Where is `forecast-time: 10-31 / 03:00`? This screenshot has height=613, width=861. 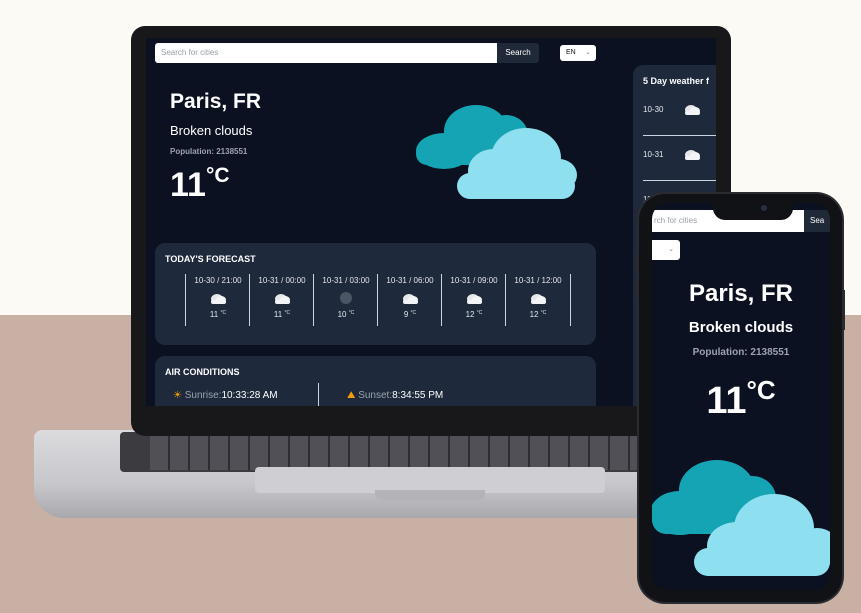
forecast-time: 10-31 / 03:00 is located at coordinates (346, 280).